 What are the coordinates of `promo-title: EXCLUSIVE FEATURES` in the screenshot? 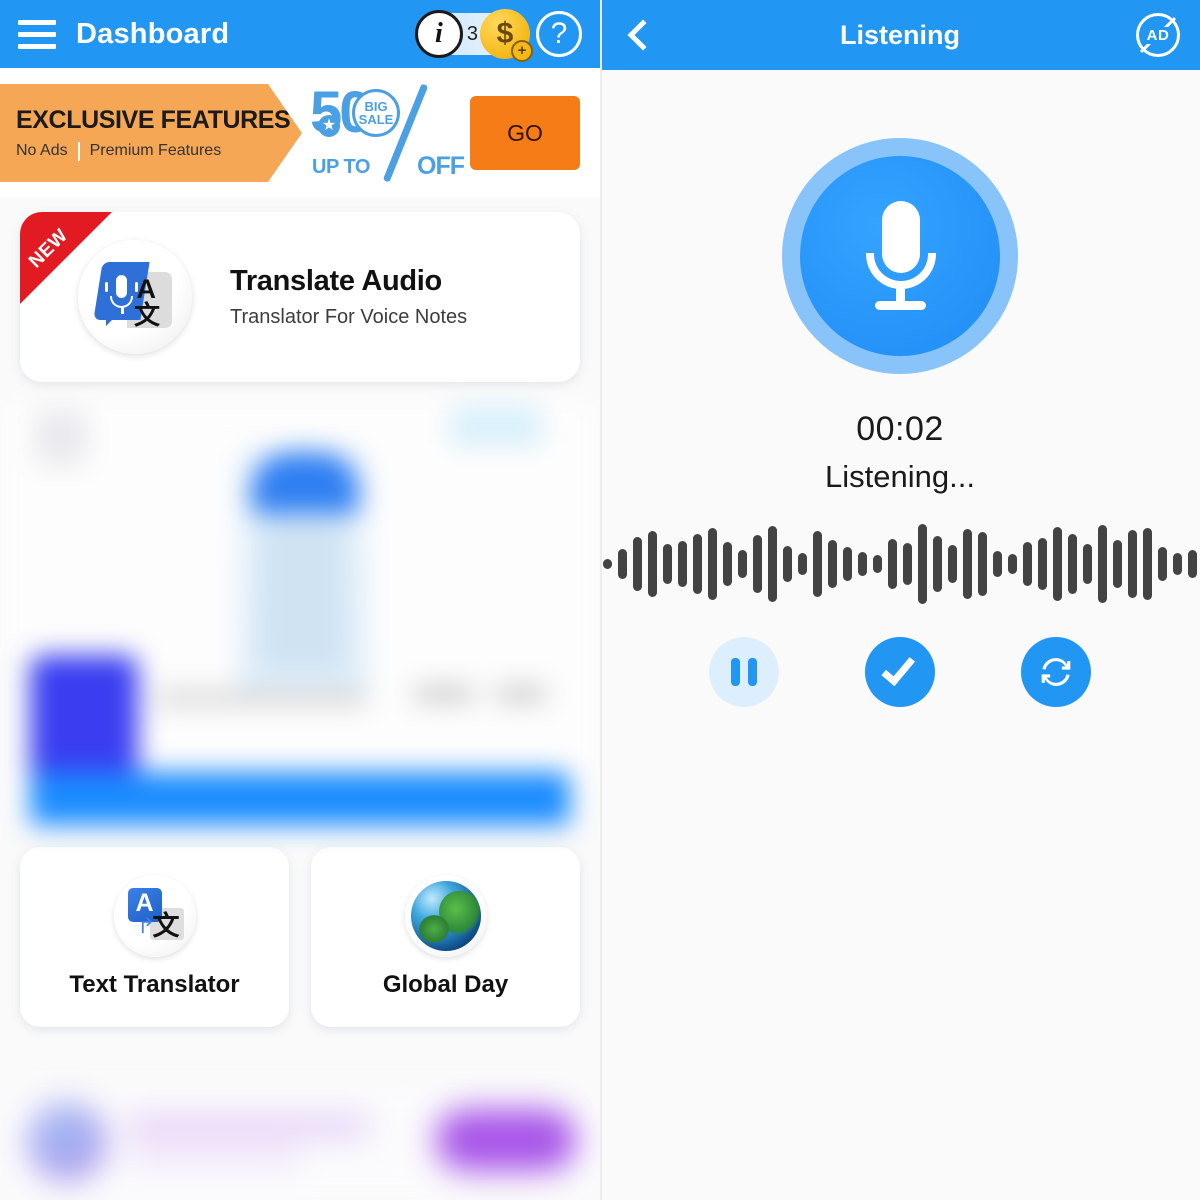 It's located at (153, 119).